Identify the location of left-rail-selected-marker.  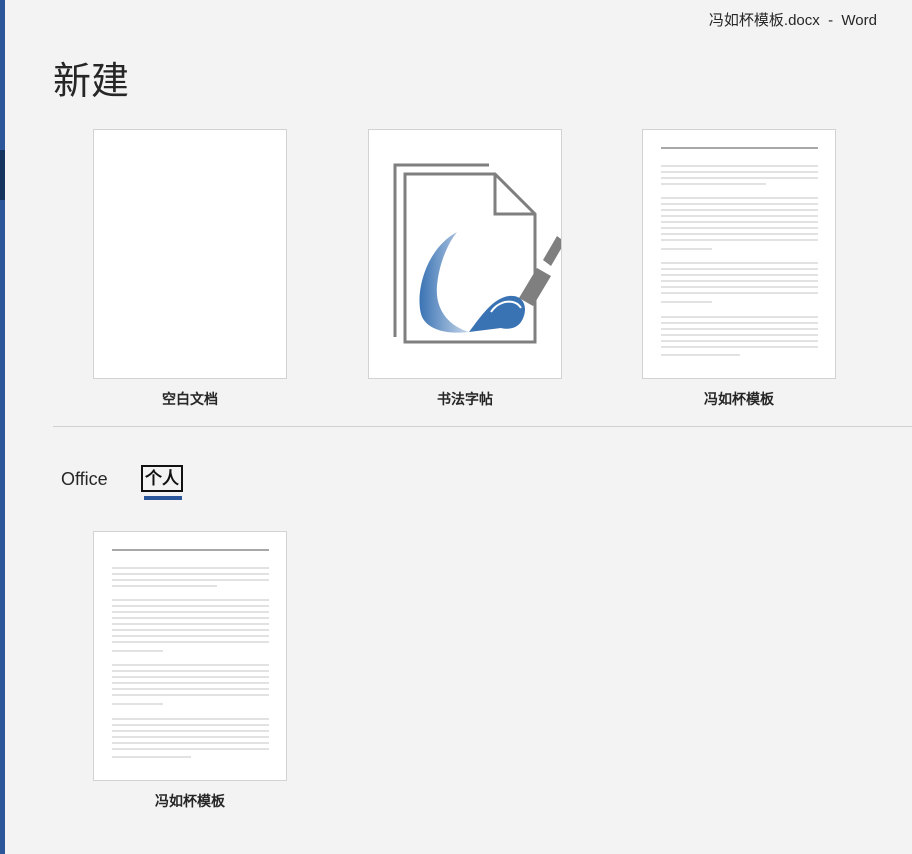
(2, 175).